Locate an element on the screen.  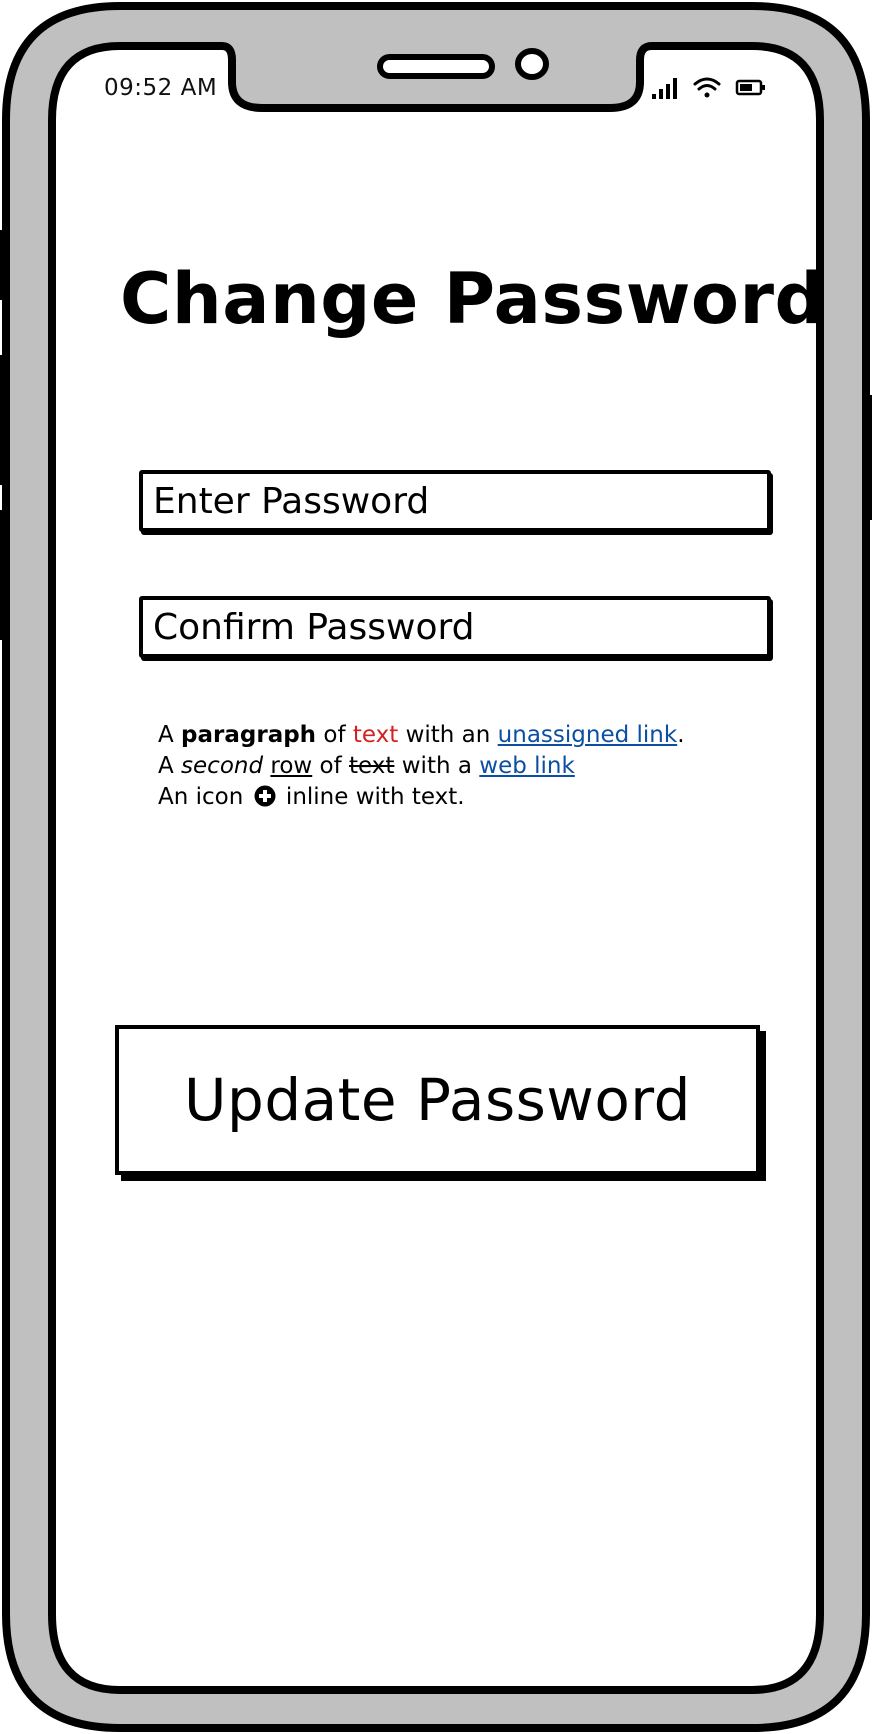
text-segment: . is located at coordinates (681, 735).